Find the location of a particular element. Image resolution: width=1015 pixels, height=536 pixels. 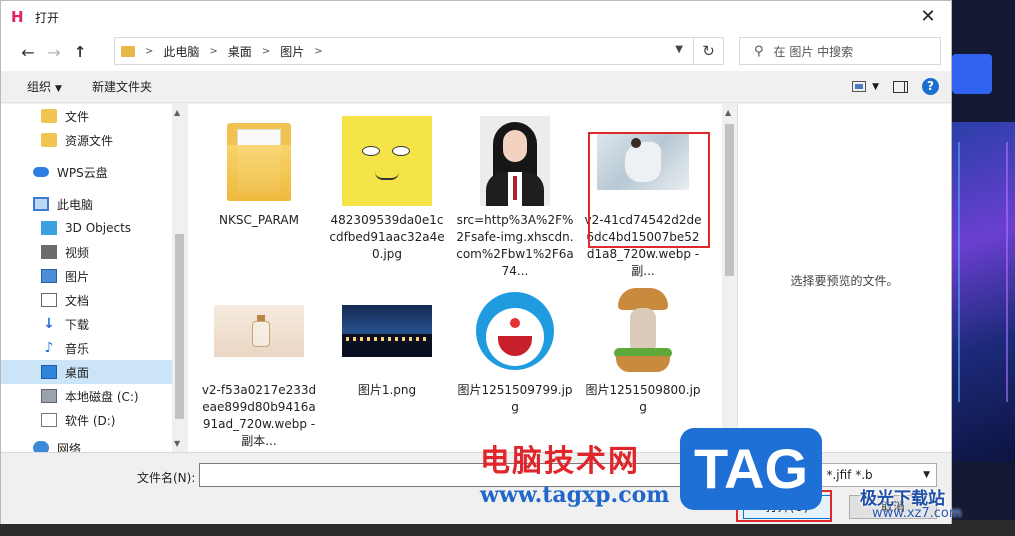

sidebar-item-3d-objects: 3D Objects is located at coordinates (94, 228).